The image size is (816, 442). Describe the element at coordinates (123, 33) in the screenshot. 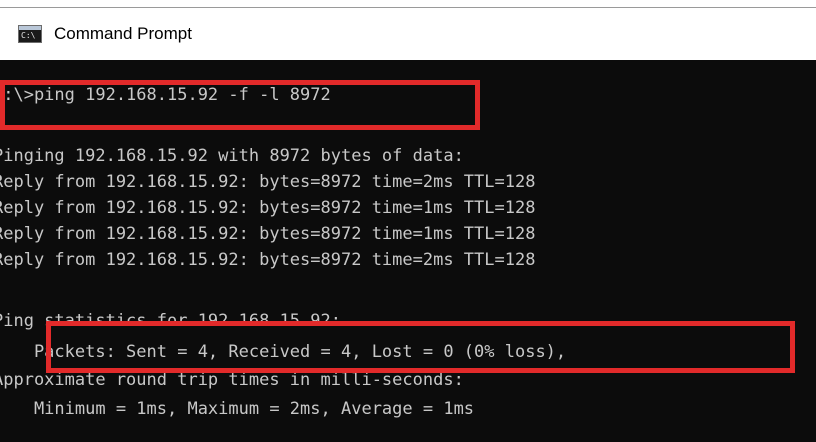

I see `window-title: Command Prompt` at that location.